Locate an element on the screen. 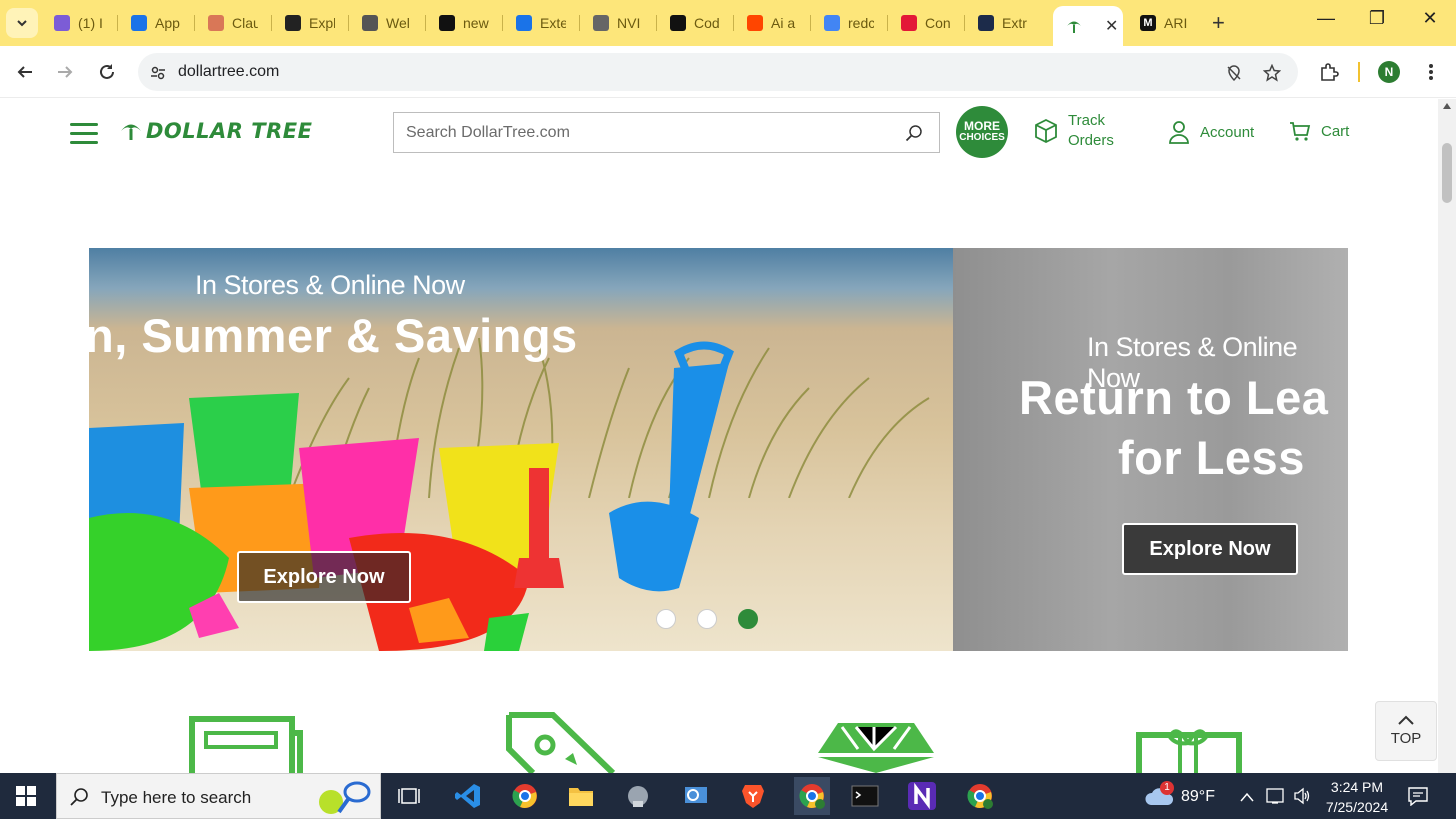 The height and width of the screenshot is (819, 1456). show-hidden-icons-button is located at coordinates (1247, 798).